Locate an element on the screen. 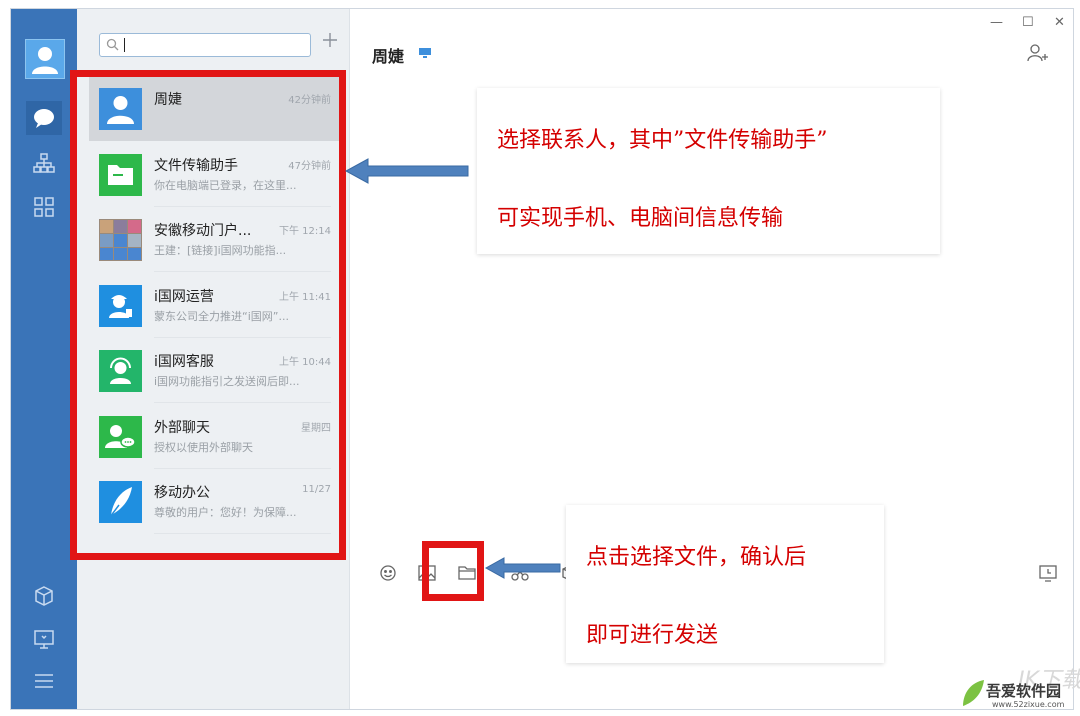 This screenshot has width=1080, height=716. nav-chat is located at coordinates (44, 118).